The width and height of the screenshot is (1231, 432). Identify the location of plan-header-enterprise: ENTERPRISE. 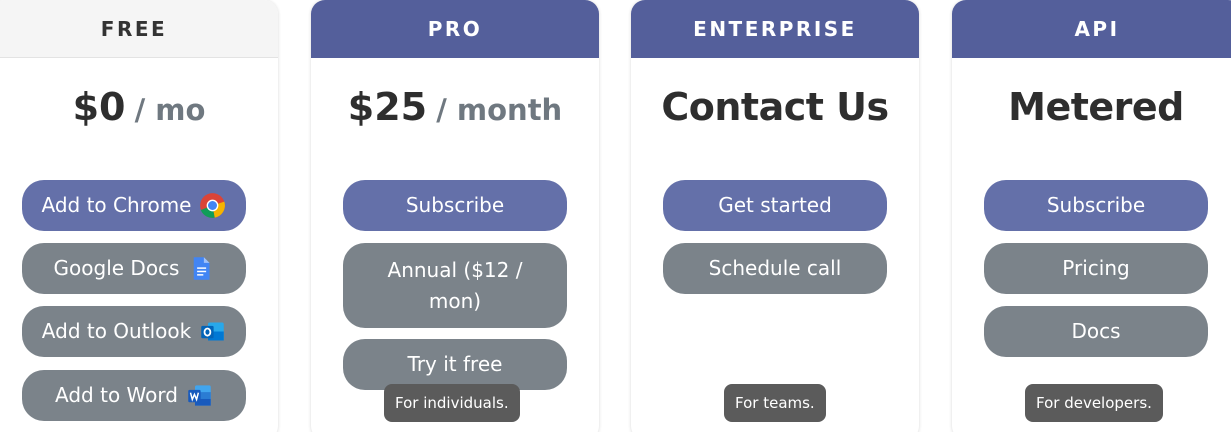
(775, 29).